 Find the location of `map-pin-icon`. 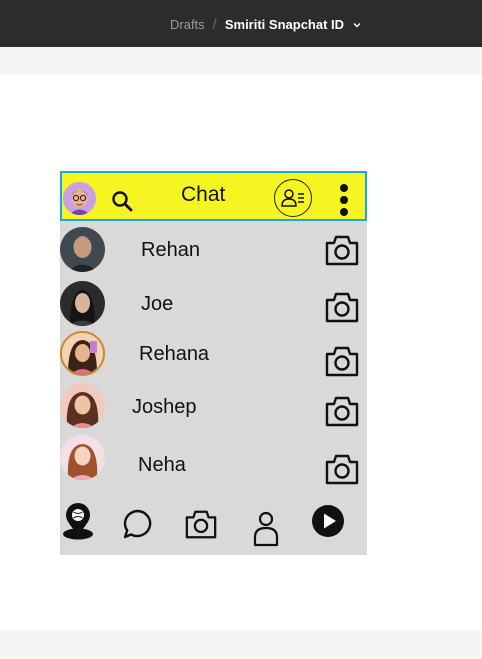

map-pin-icon is located at coordinates (78, 524).